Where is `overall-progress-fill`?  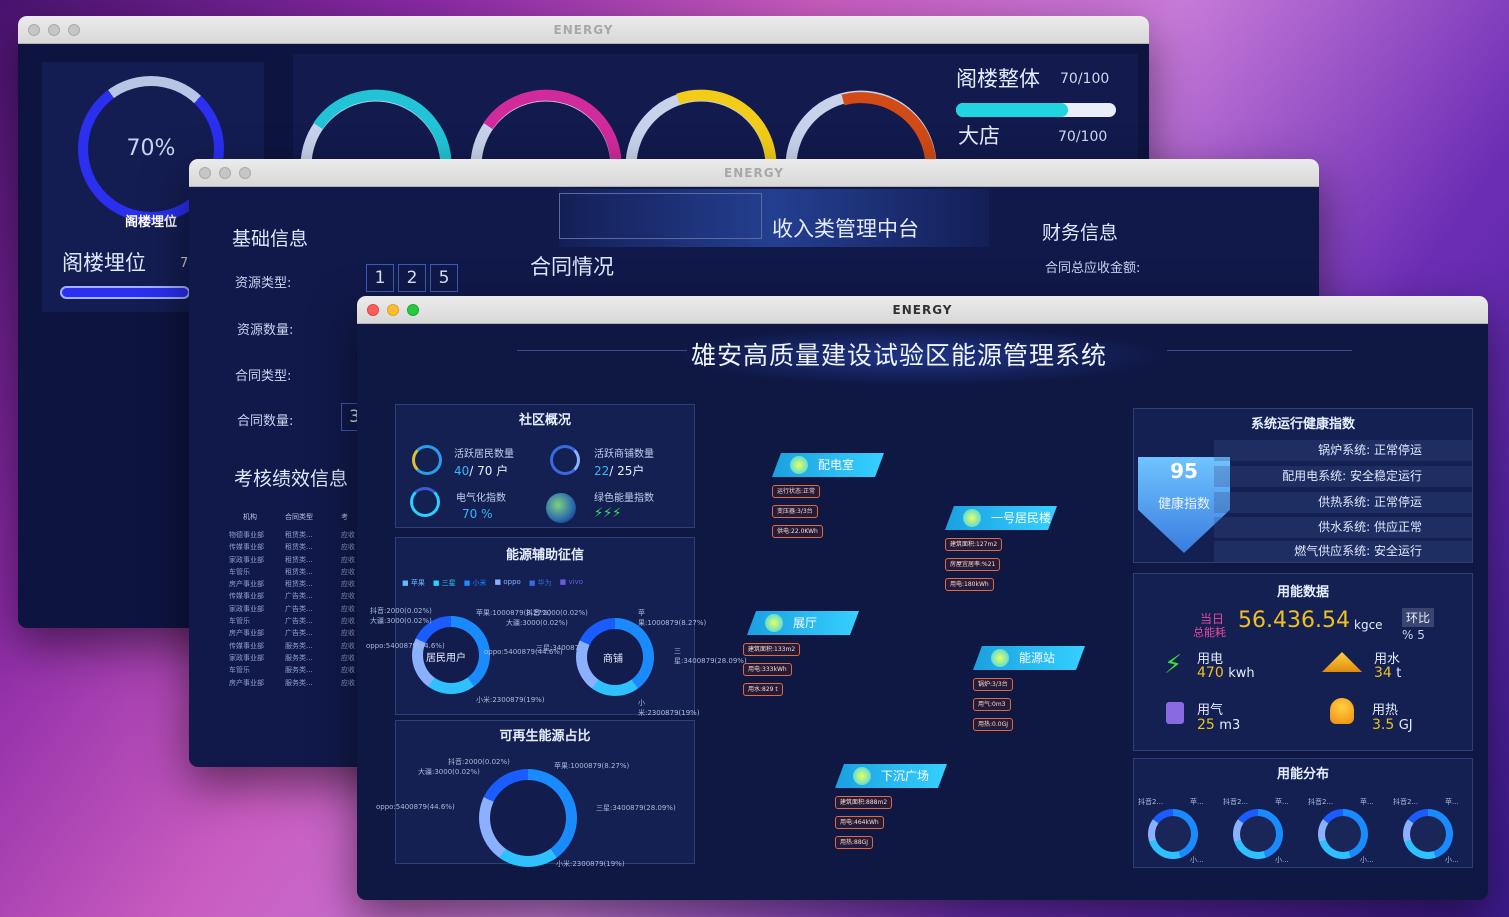 overall-progress-fill is located at coordinates (1012, 110).